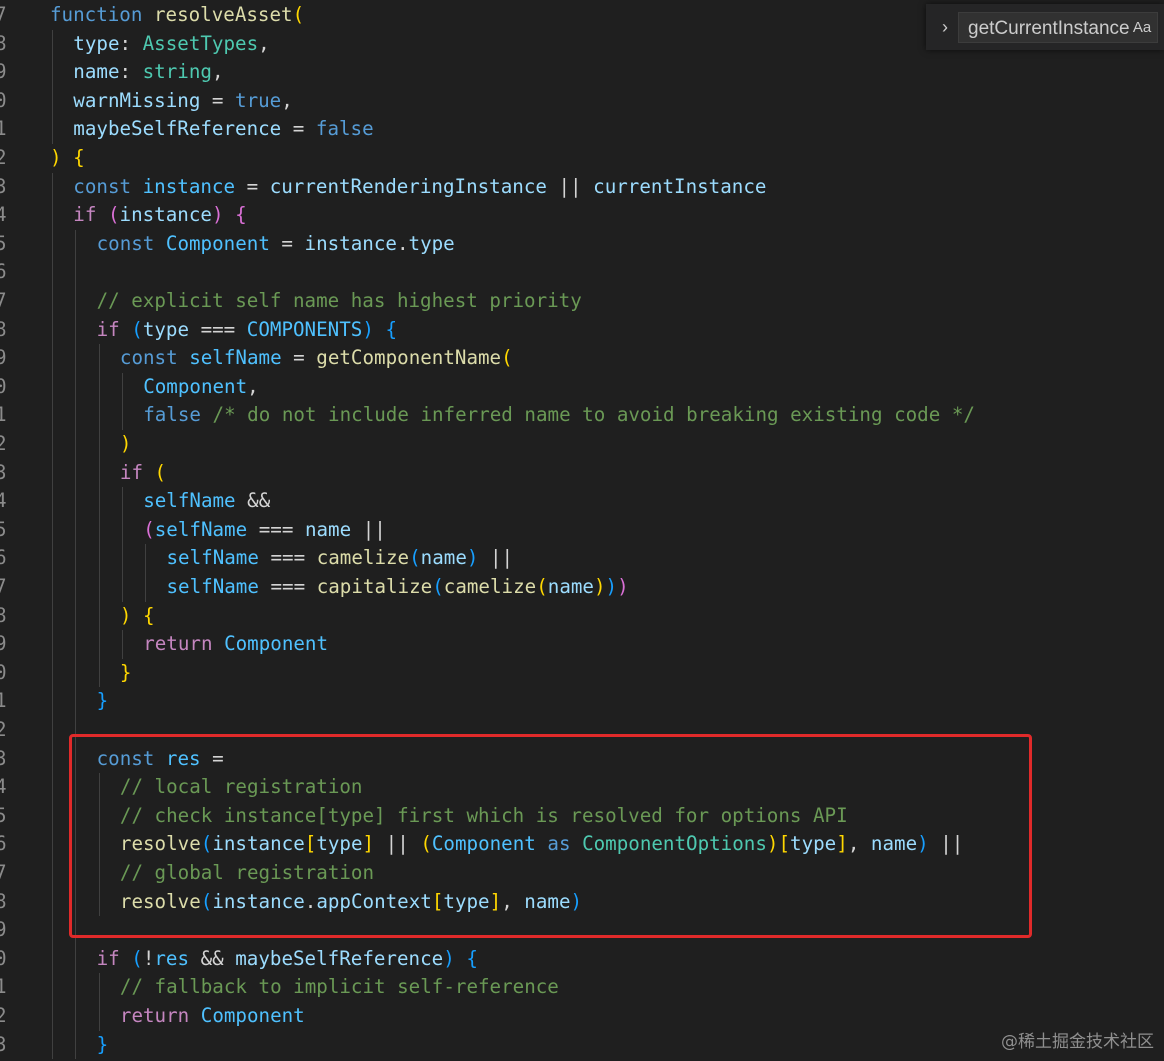 The image size is (1164, 1061). What do you see at coordinates (582, 730) in the screenshot?
I see `code-line: 2` at bounding box center [582, 730].